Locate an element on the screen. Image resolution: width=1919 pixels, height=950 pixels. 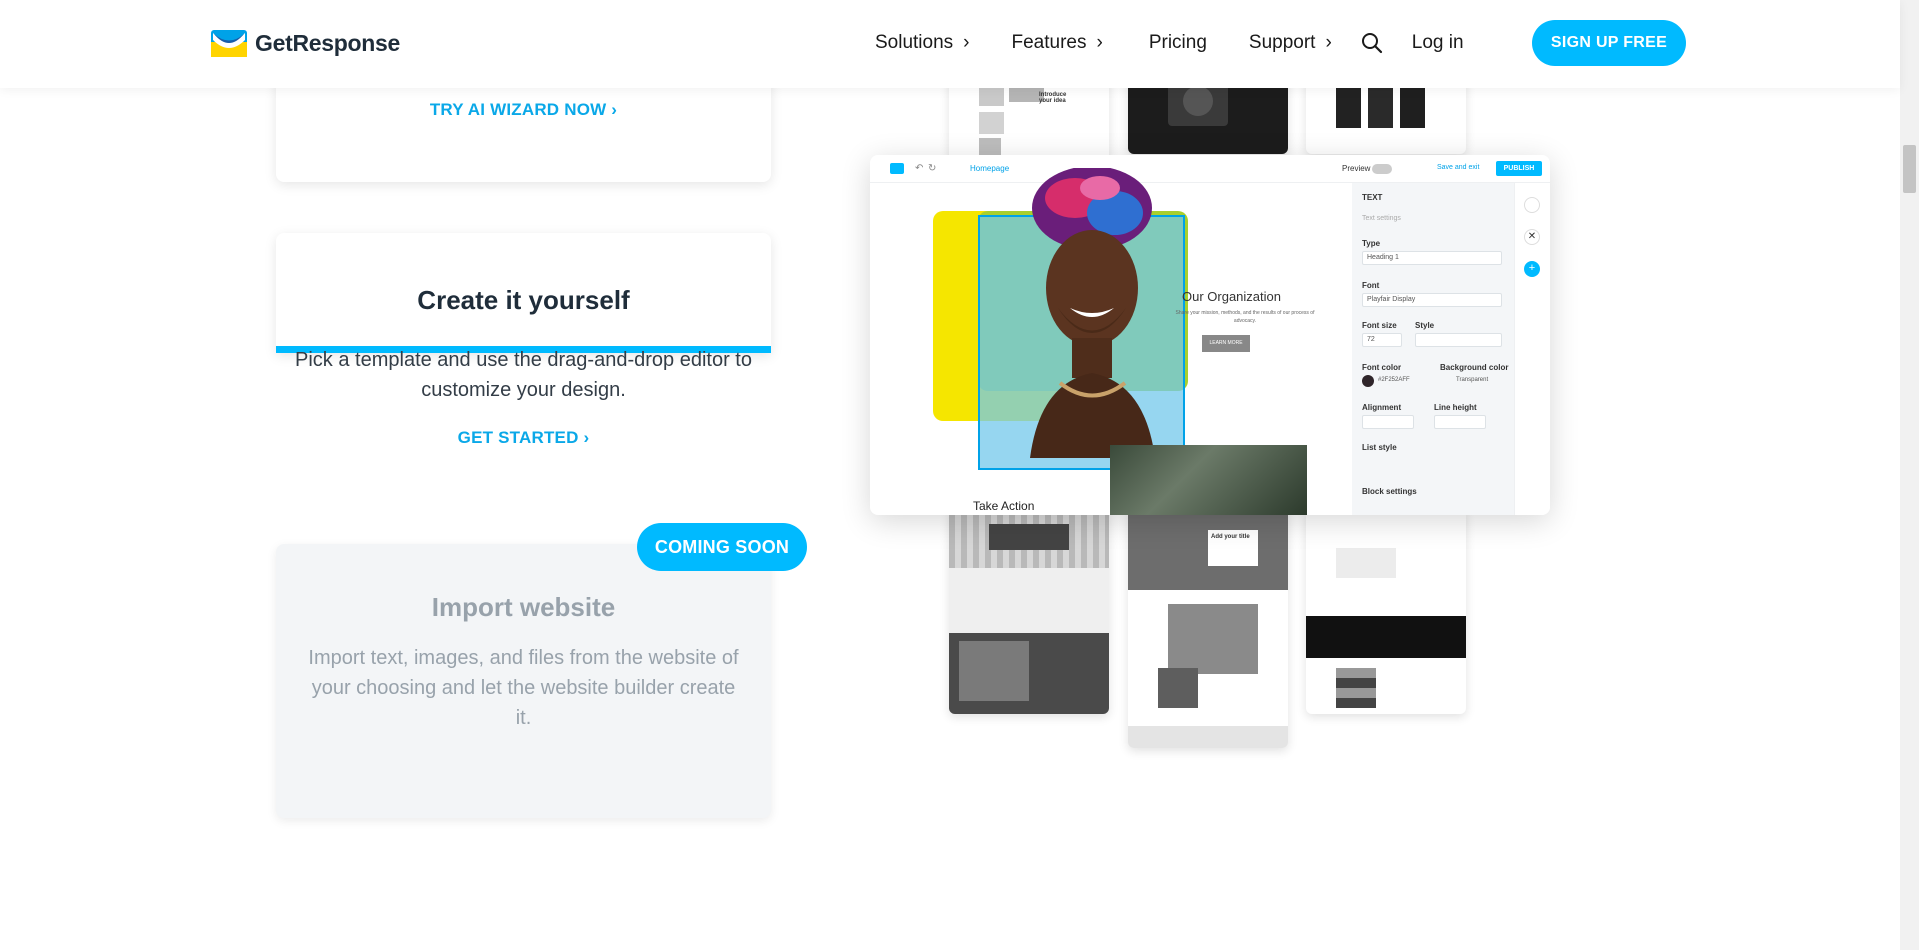
canvas-heading: Our Organization is located at coordinates (1231, 296).